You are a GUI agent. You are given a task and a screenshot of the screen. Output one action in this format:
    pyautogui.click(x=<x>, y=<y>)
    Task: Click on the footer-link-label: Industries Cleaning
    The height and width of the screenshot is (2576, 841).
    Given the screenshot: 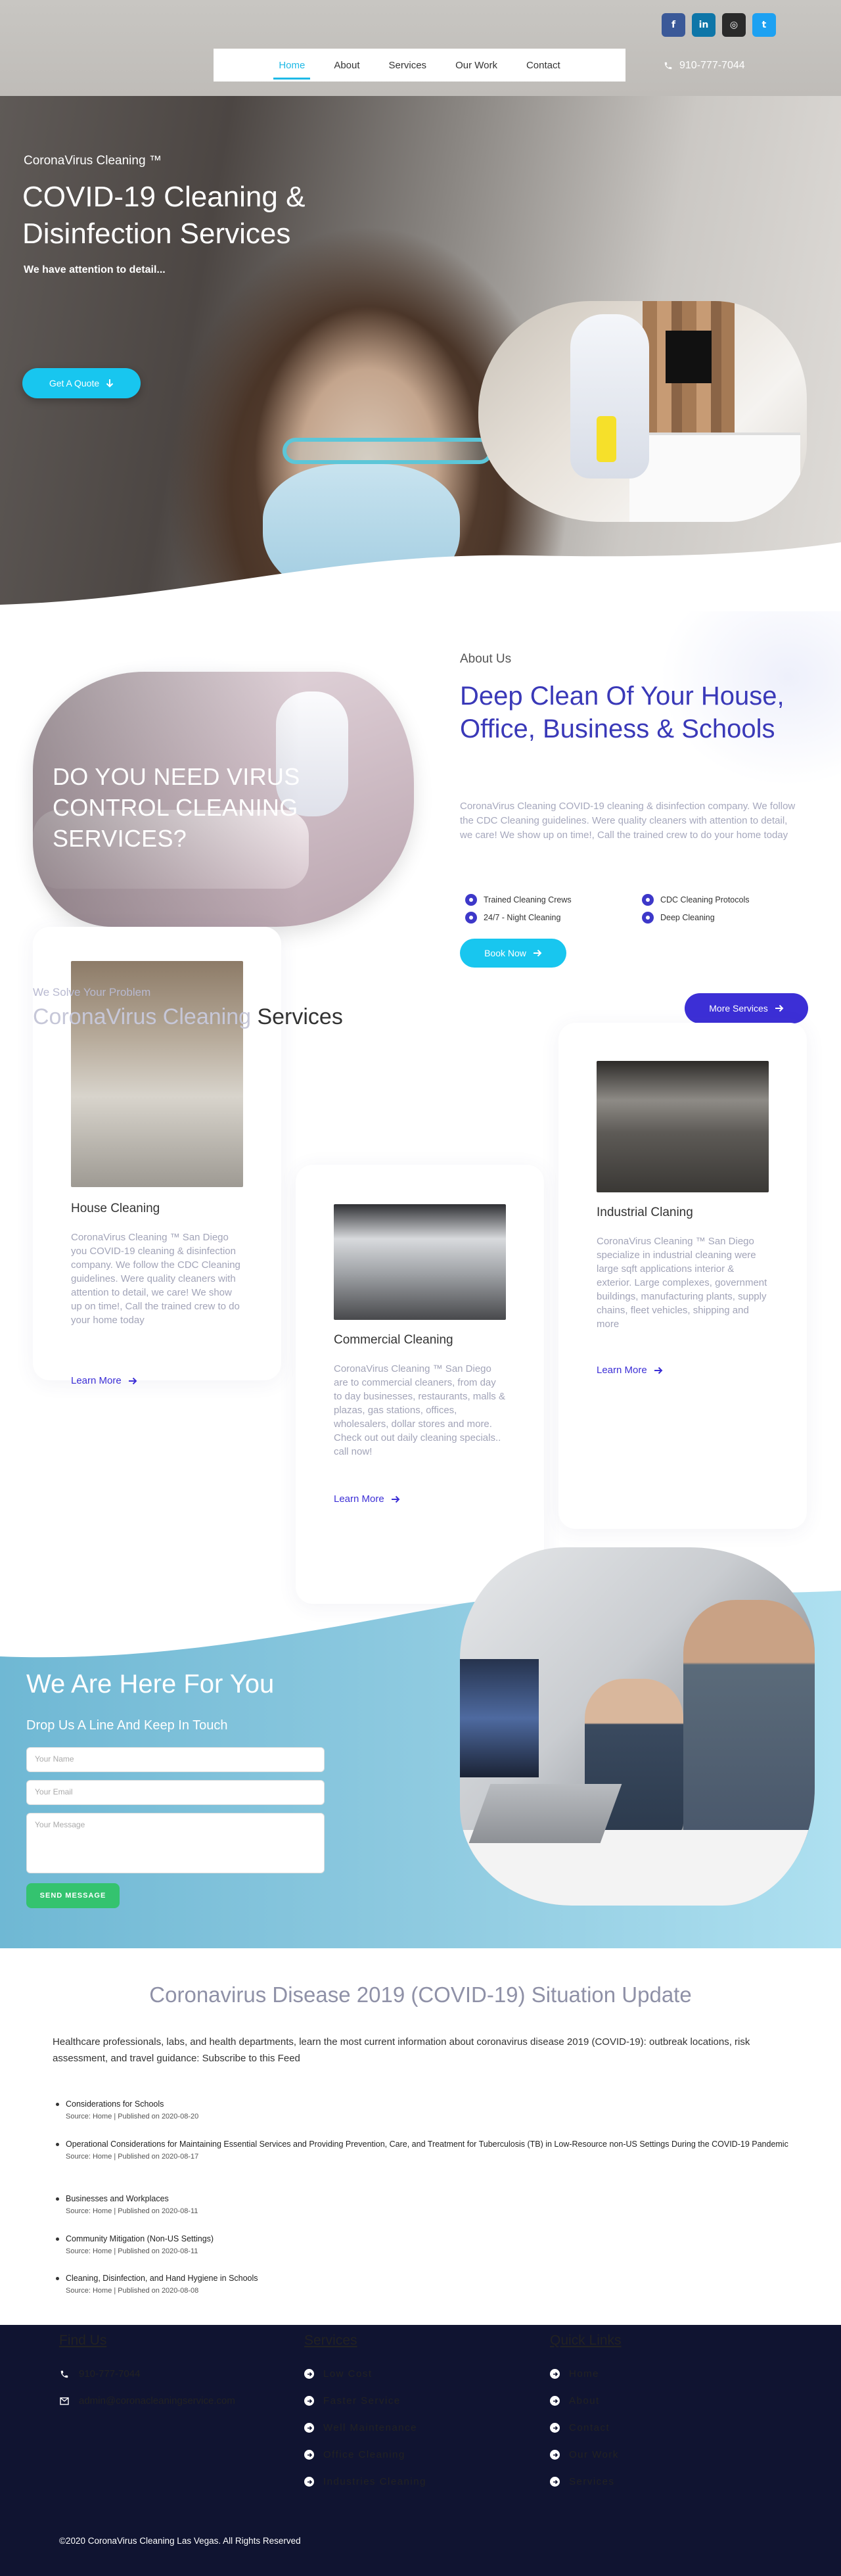 What is the action you would take?
    pyautogui.click(x=374, y=2481)
    